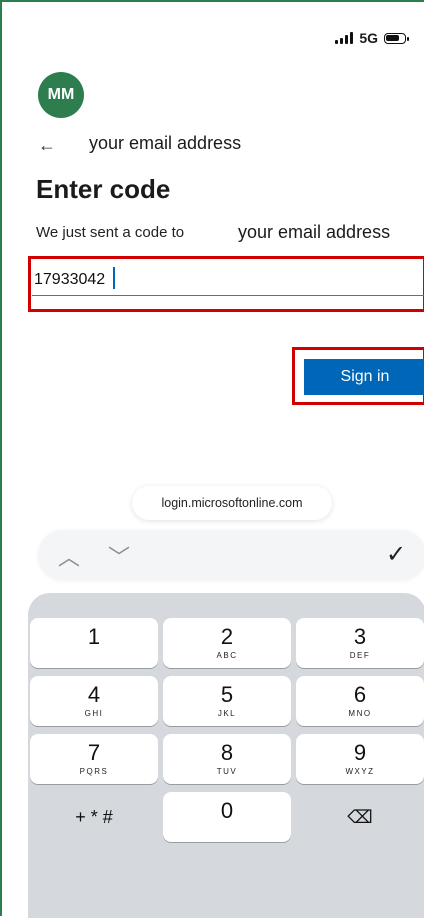 The height and width of the screenshot is (918, 424). I want to click on key-backspace: ⌫, so click(360, 817).